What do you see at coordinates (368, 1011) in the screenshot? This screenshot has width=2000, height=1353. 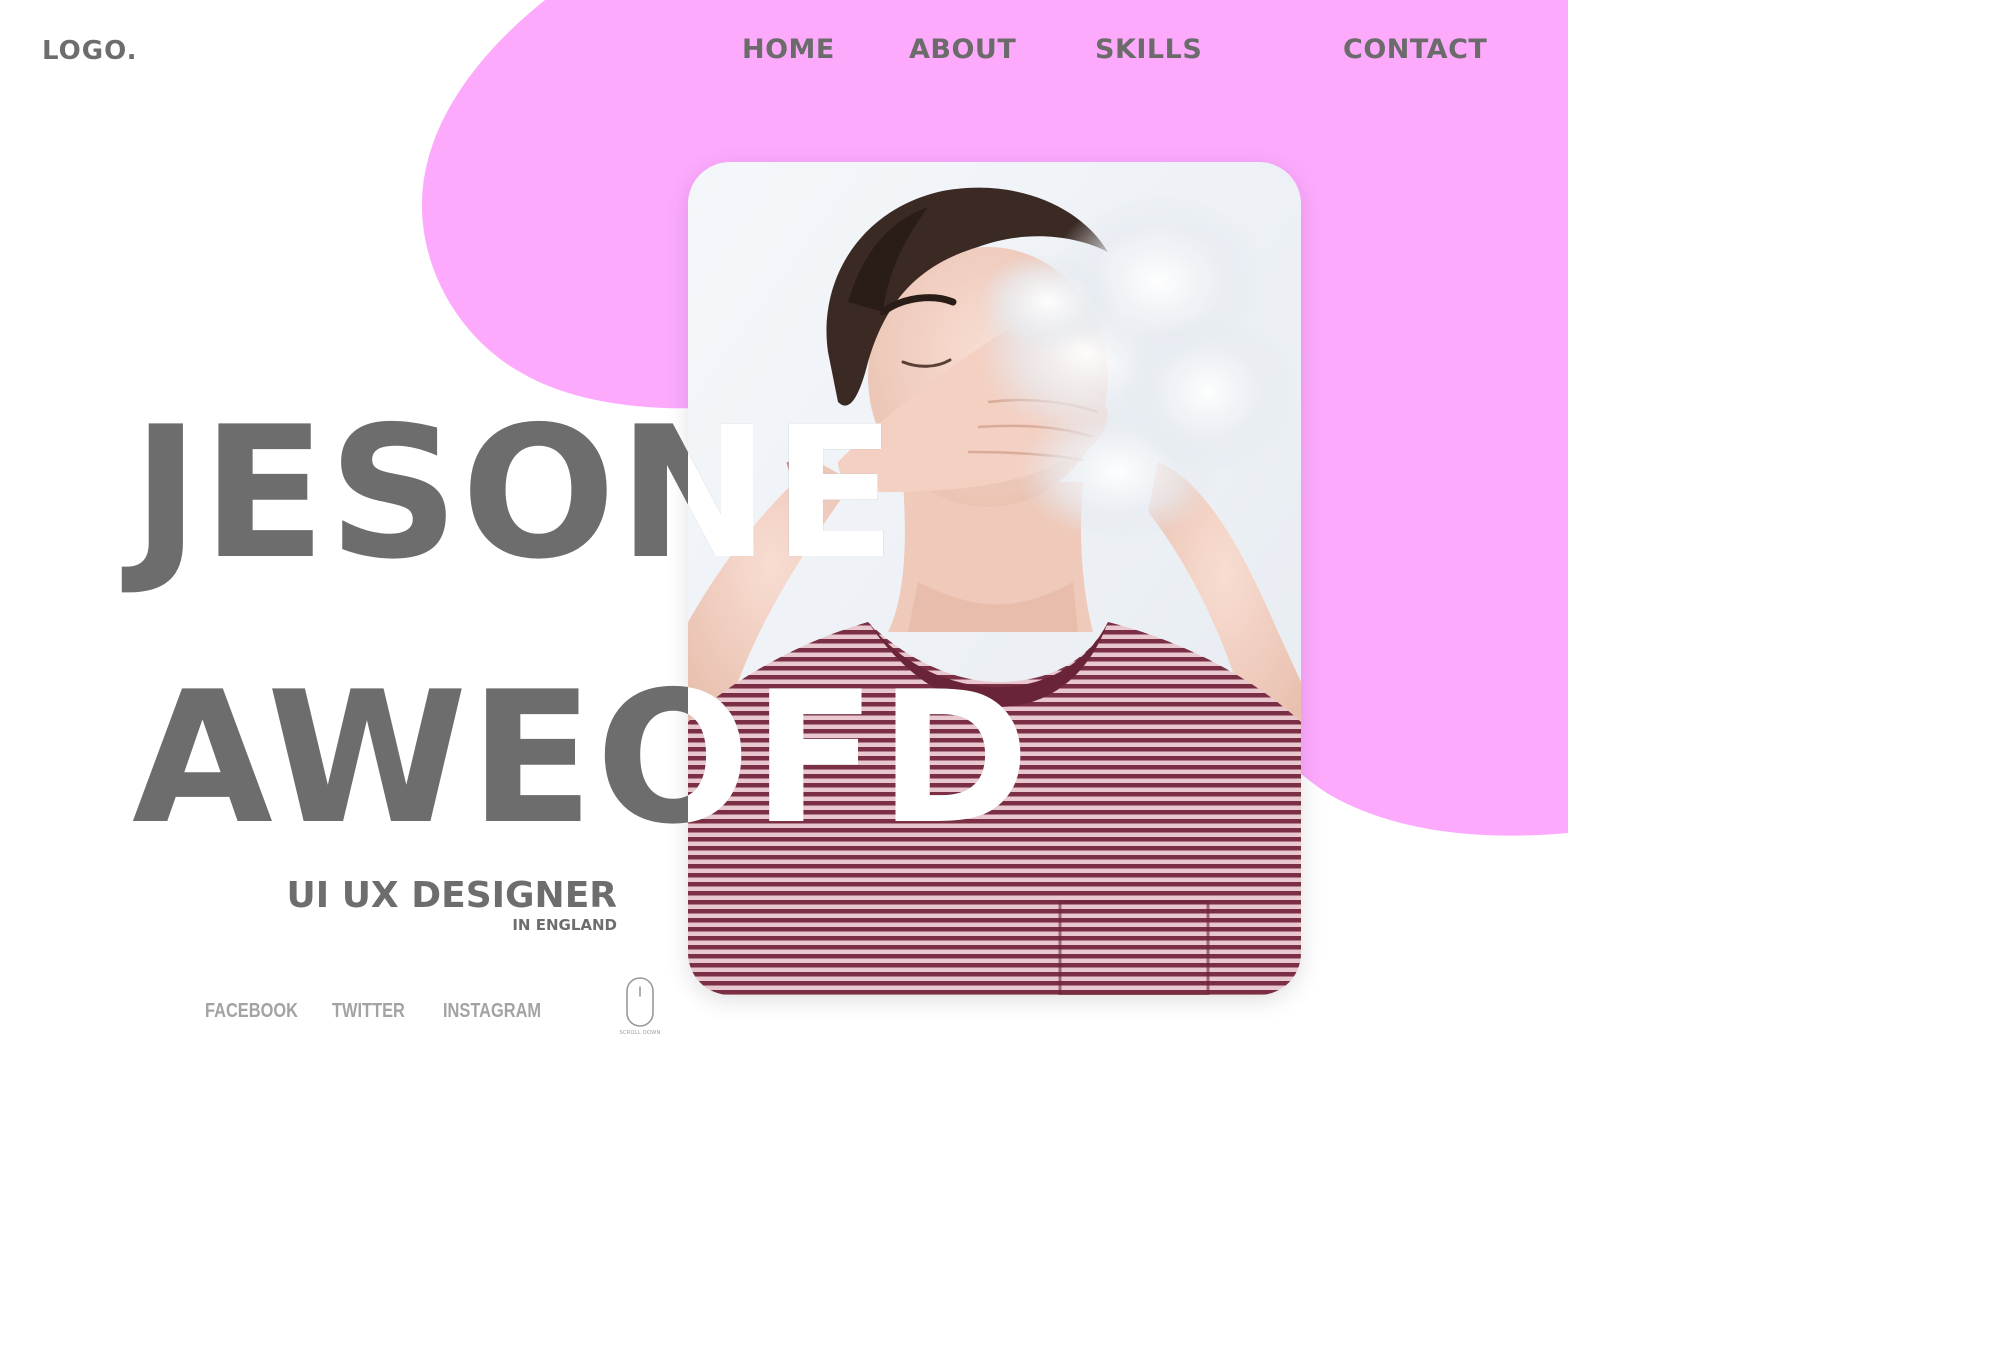 I see `social-twitter-link: TWITTER` at bounding box center [368, 1011].